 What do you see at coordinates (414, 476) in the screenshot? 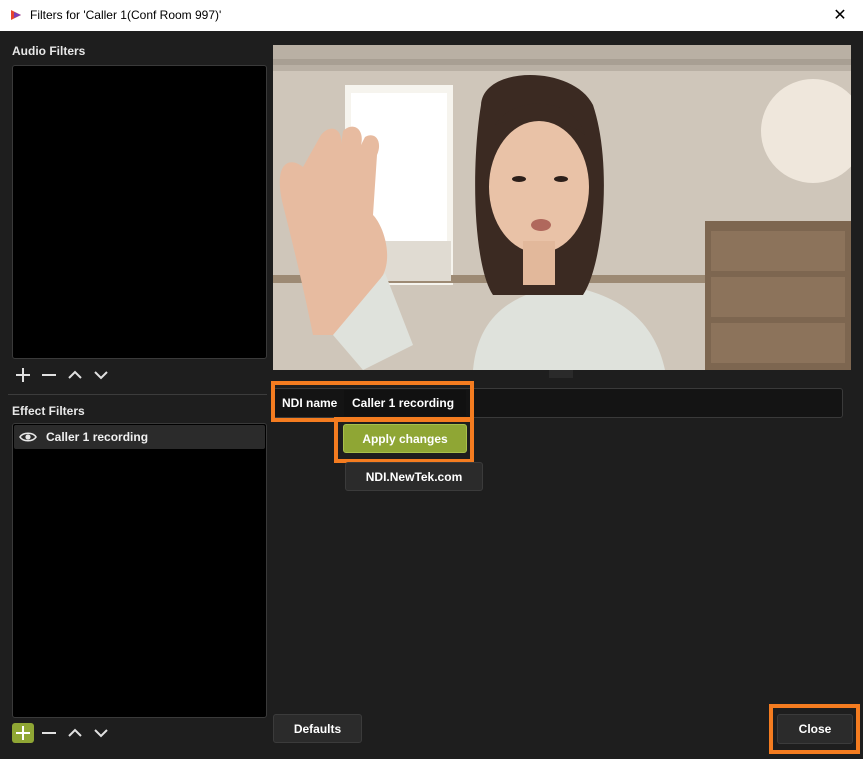
I see `ndi-website-button: NDI.NewTek.com` at bounding box center [414, 476].